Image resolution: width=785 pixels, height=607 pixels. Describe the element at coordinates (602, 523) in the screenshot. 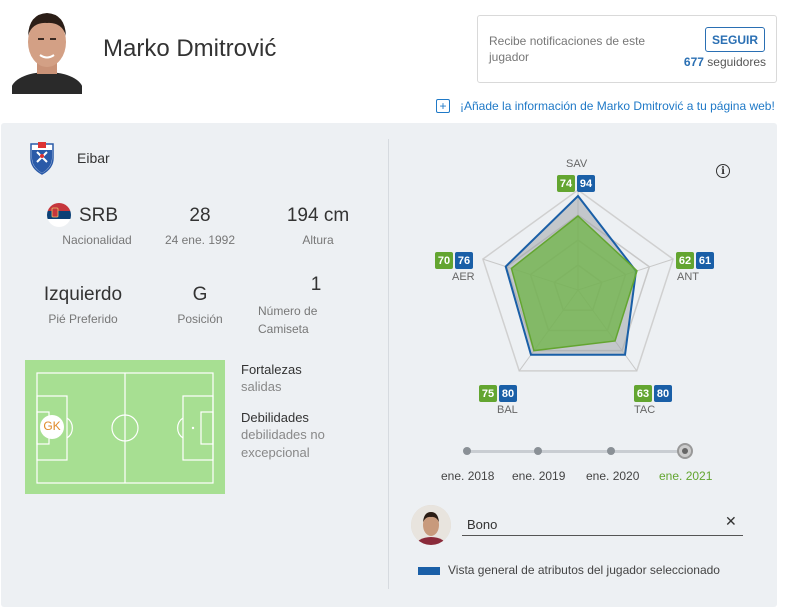

I see `compare-player-input: Bono` at that location.